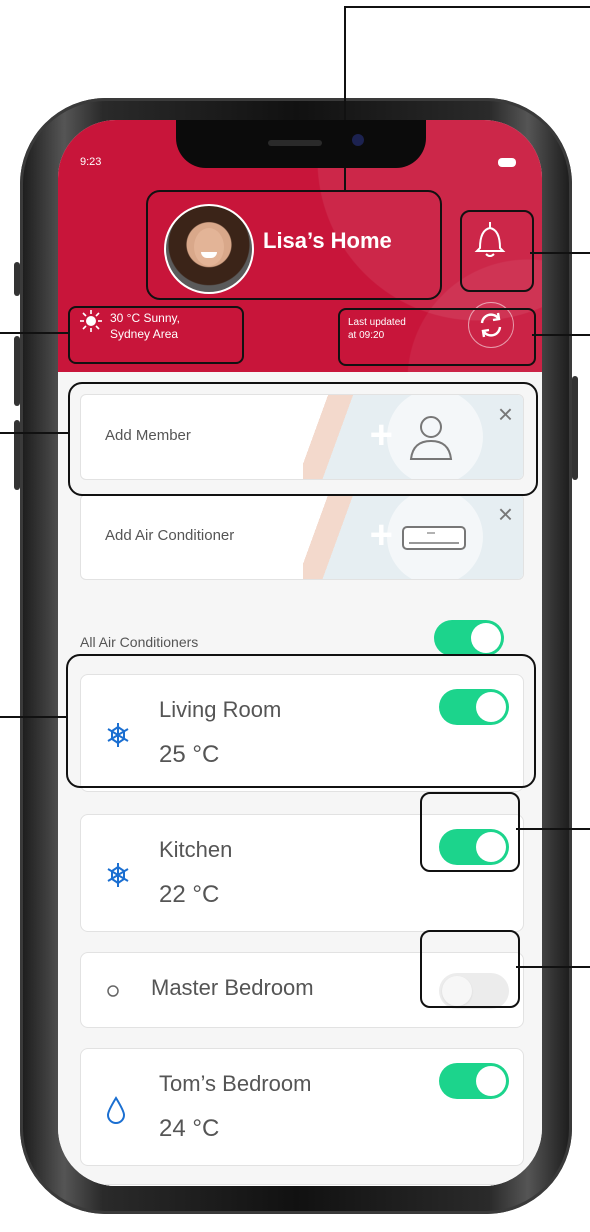 This screenshot has width=590, height=1232. I want to click on annotation-box-toggle-off, so click(470, 969).